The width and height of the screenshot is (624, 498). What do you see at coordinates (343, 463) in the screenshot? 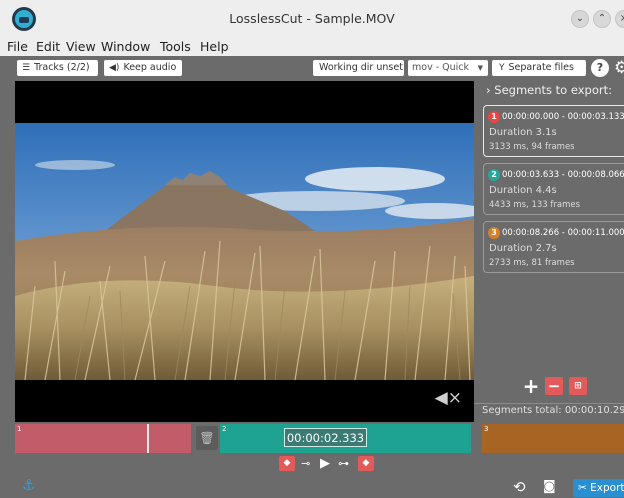
I see `jump-cut-end-icon: ⊶` at bounding box center [343, 463].